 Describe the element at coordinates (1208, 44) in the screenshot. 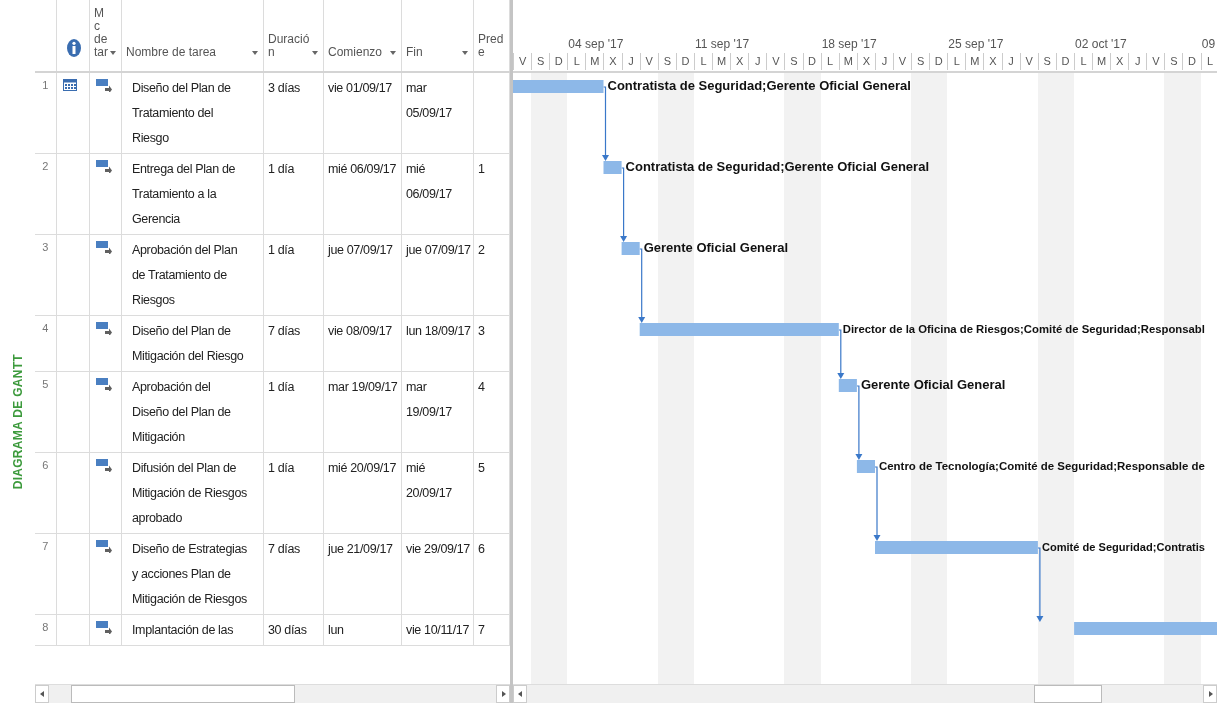

I see `week-label: 09` at that location.